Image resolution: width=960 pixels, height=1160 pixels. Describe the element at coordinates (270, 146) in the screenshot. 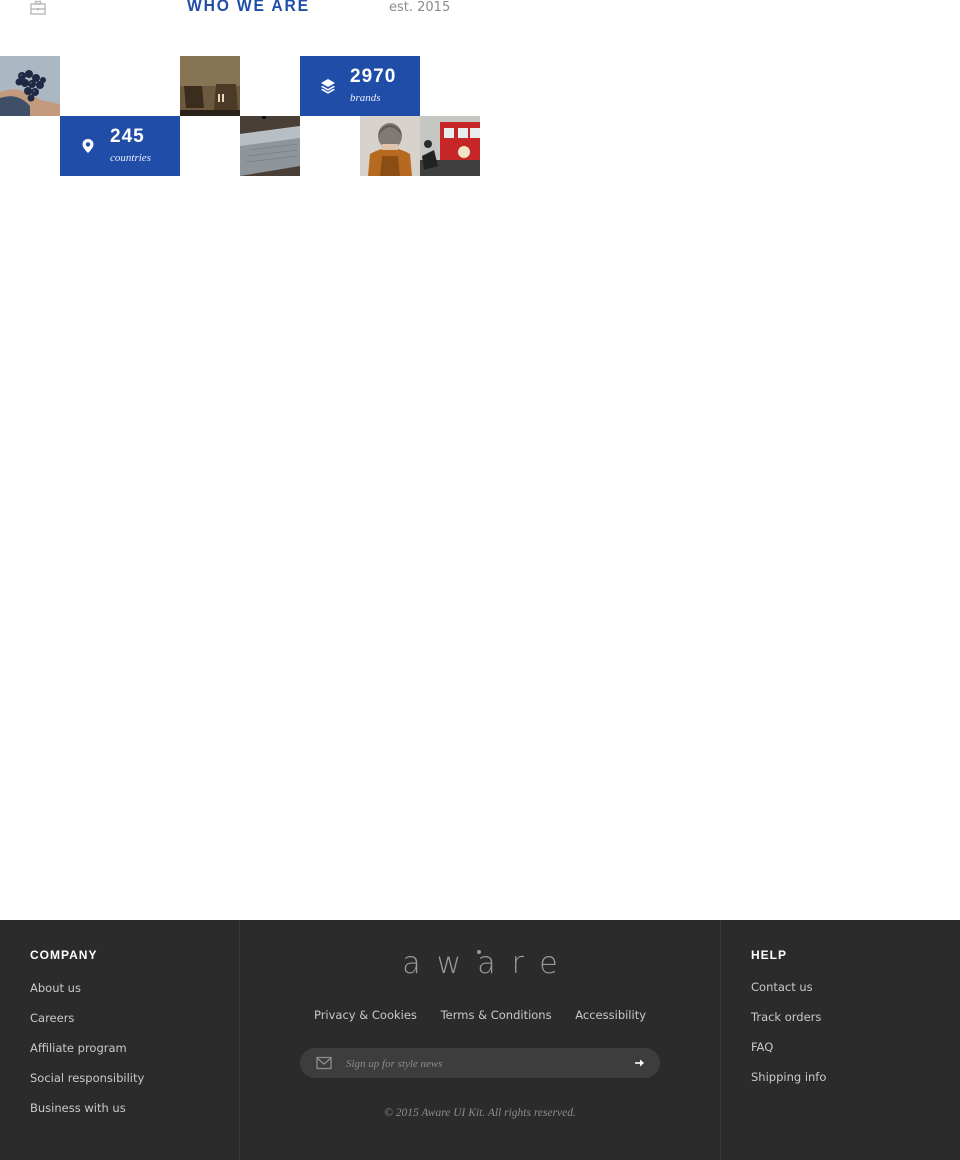

I see `laptop-photo` at that location.